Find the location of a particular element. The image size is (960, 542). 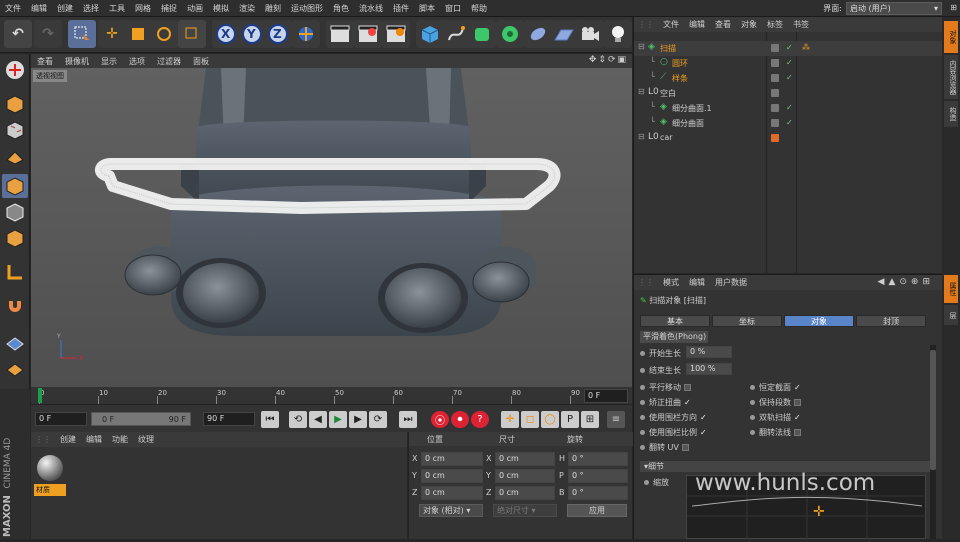

key-rotation-icon: ◯ is located at coordinates (550, 419).